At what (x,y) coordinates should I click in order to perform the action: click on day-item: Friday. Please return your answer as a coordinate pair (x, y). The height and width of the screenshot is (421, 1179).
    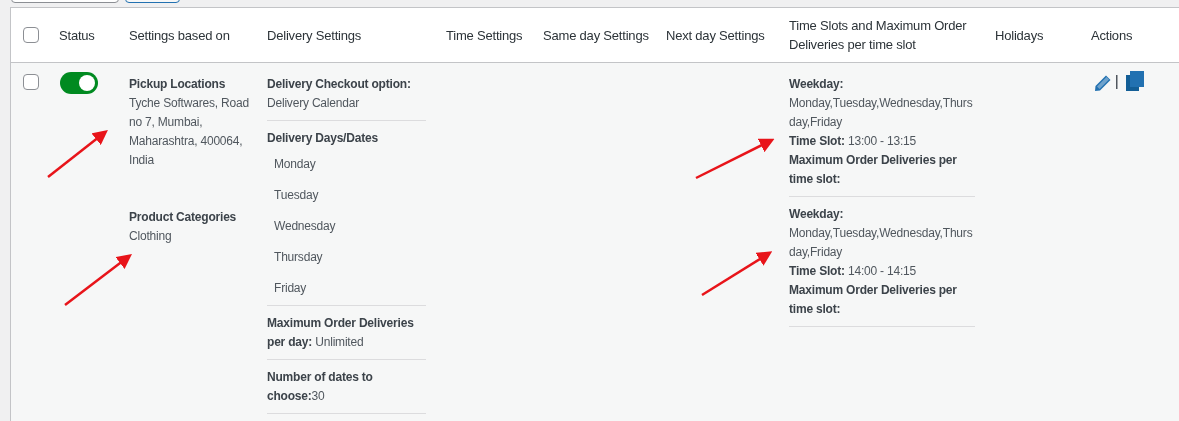
    Looking at the image, I should click on (290, 288).